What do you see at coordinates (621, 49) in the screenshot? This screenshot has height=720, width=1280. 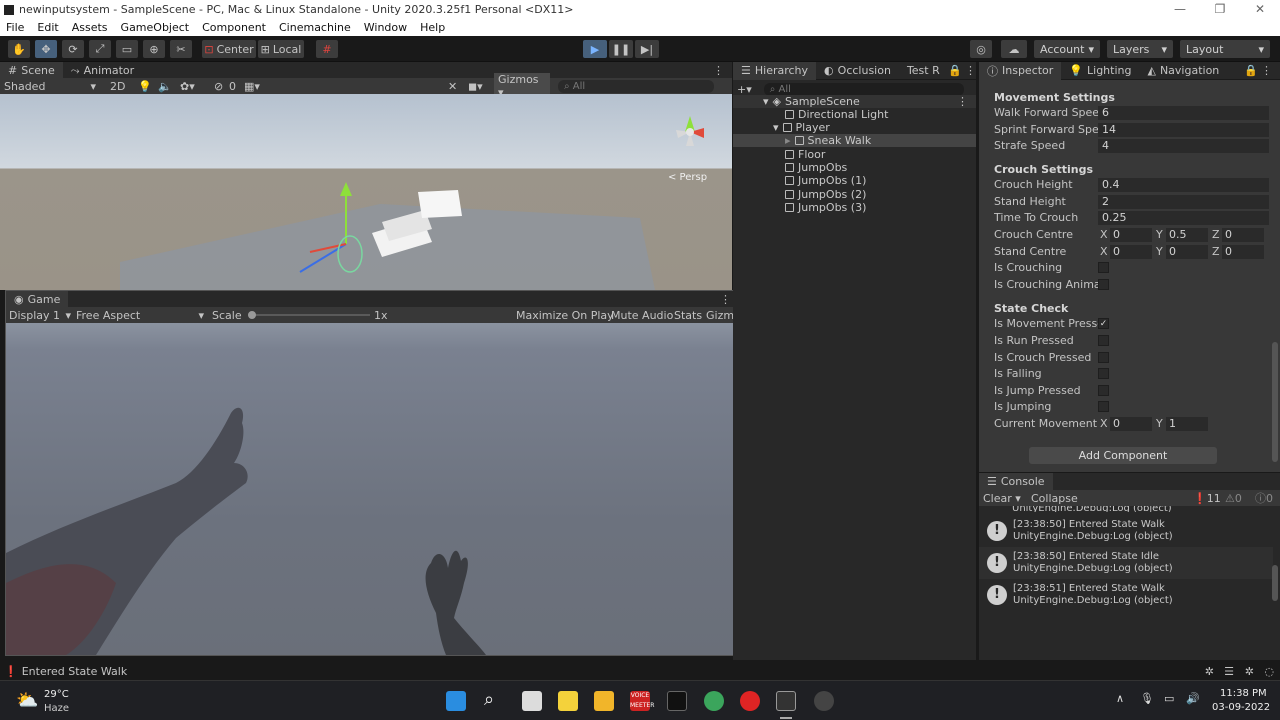 I see `pause-button: ❚❚` at bounding box center [621, 49].